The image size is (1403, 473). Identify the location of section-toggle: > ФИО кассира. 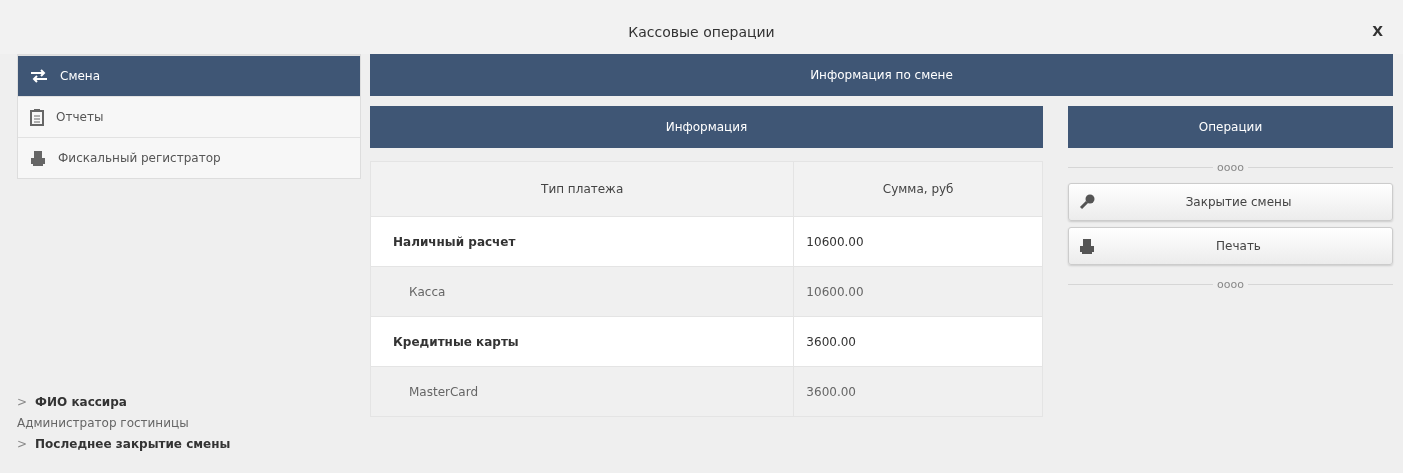
(189, 402).